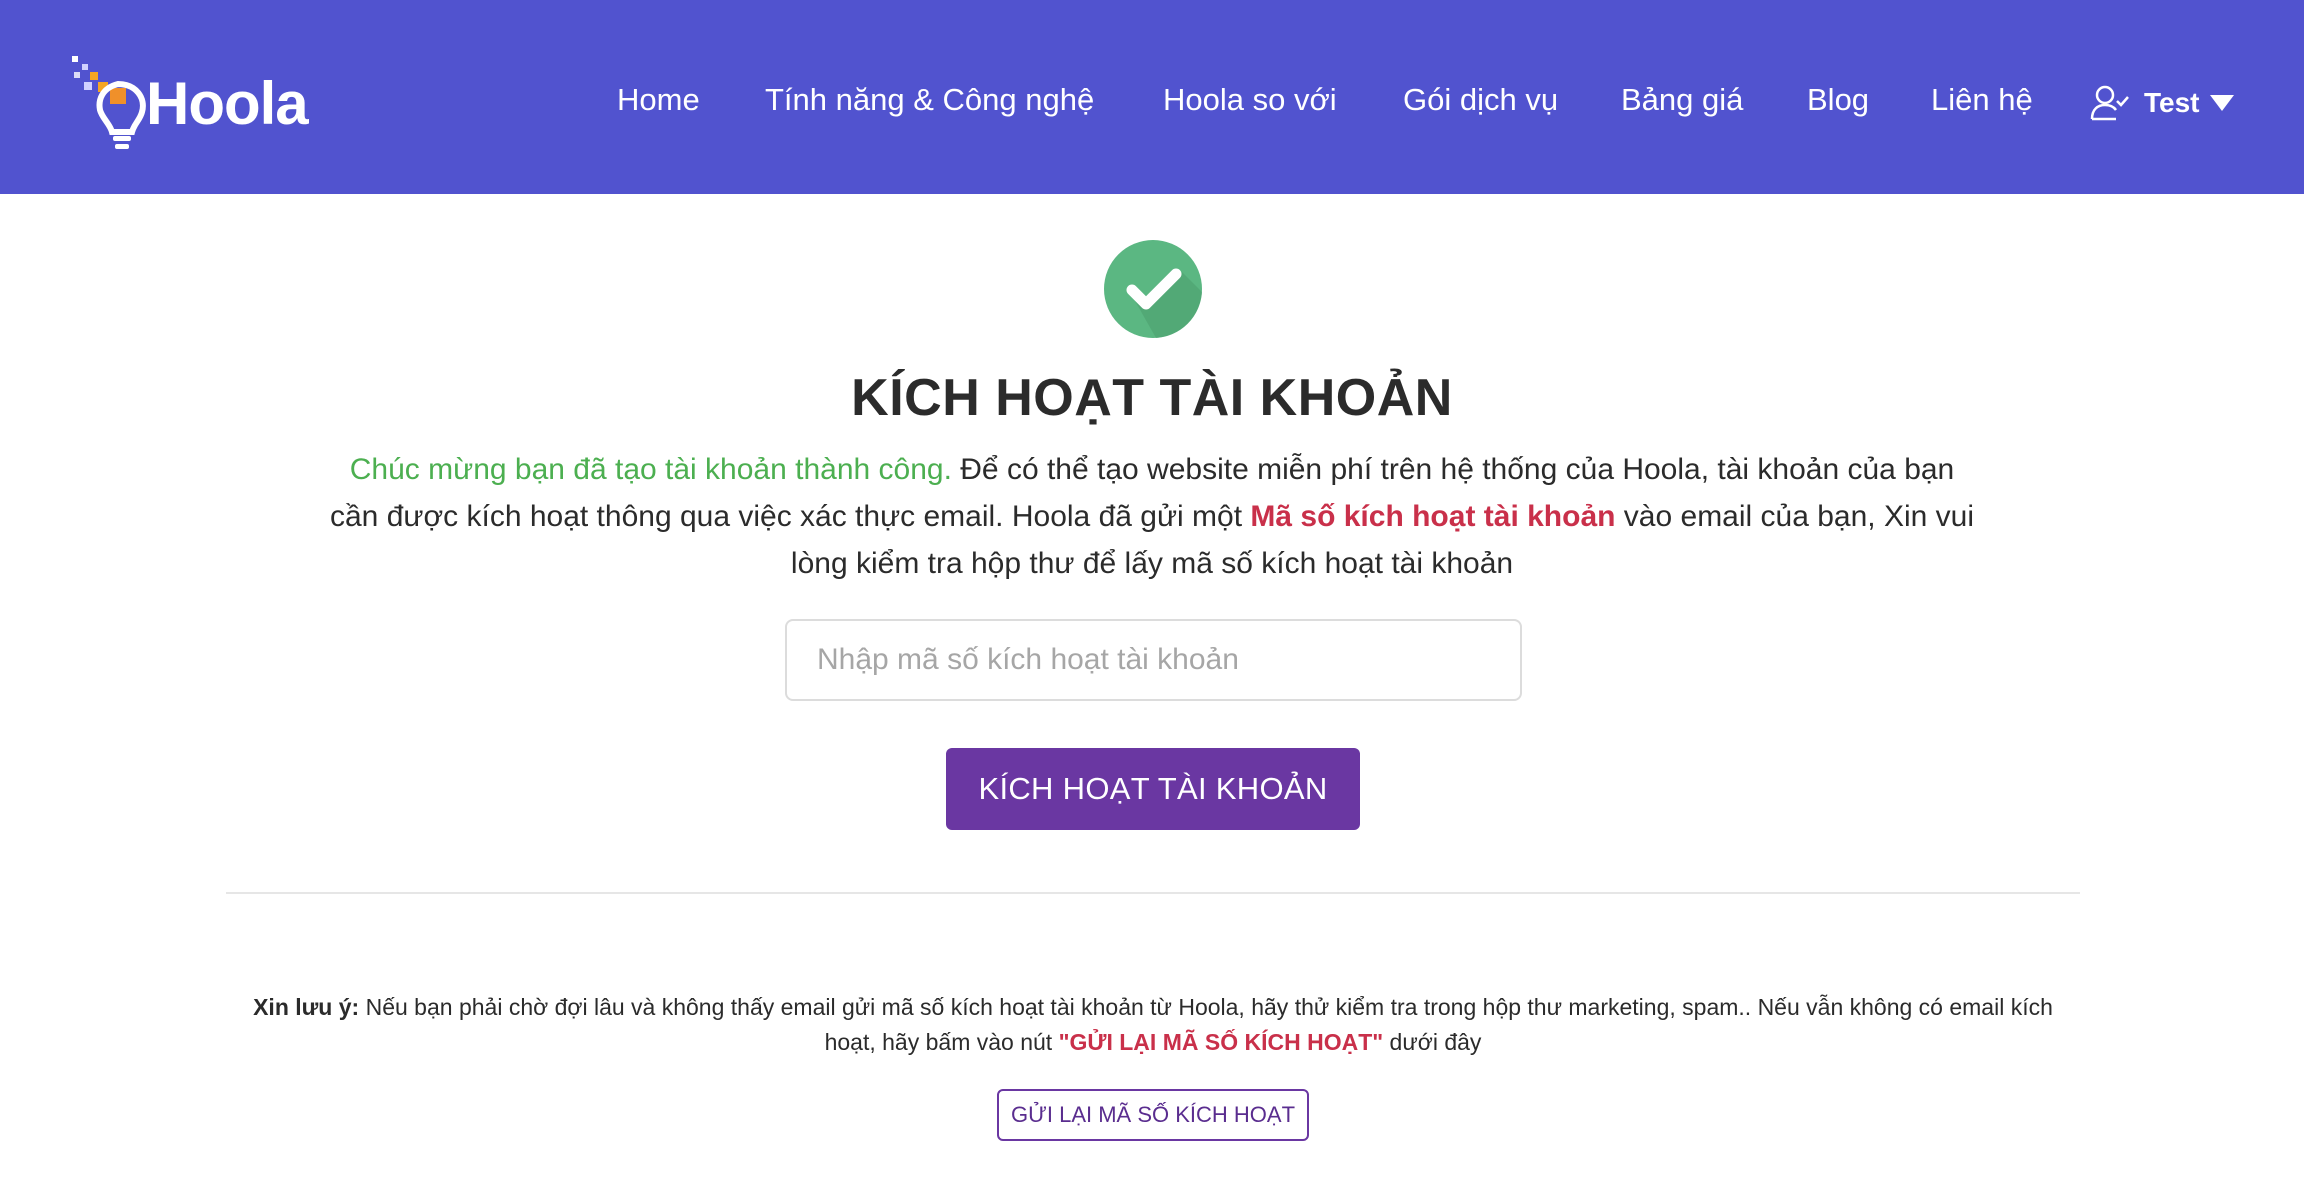 Image resolution: width=2304 pixels, height=1191 pixels. Describe the element at coordinates (1682, 100) in the screenshot. I see `nav-item-pricing: Bảng giá` at that location.